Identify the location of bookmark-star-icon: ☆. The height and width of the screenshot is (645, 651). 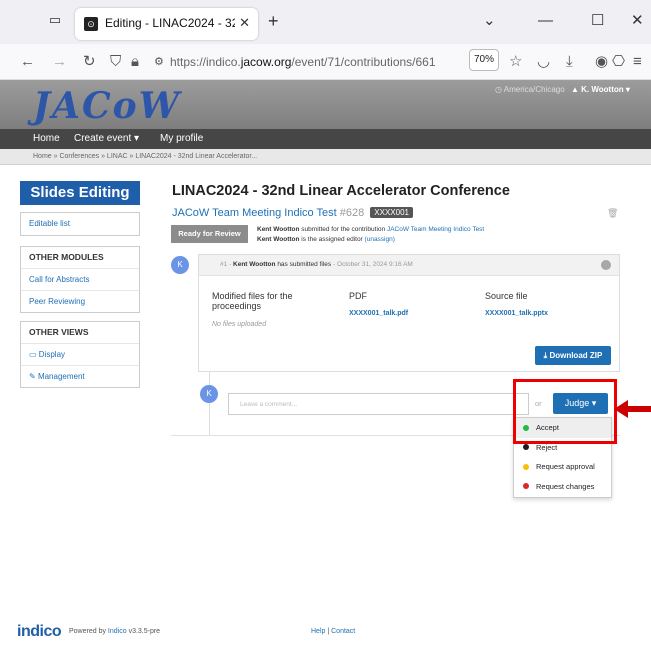
(515, 62).